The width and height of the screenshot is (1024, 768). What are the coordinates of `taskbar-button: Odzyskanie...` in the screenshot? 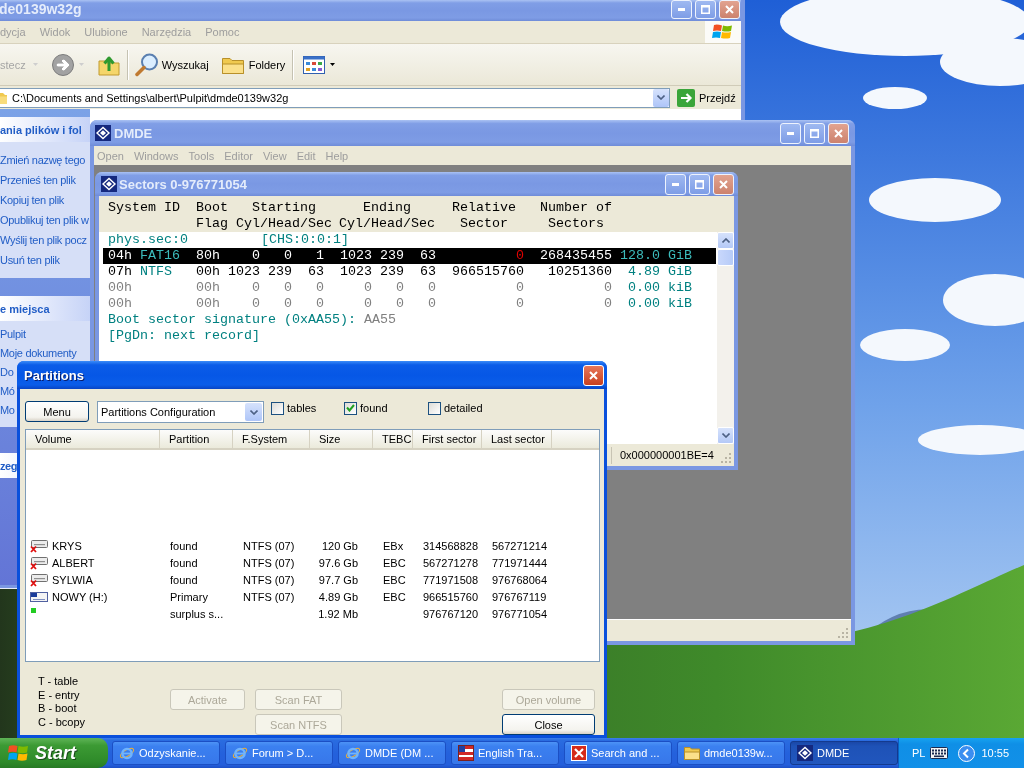 It's located at (166, 753).